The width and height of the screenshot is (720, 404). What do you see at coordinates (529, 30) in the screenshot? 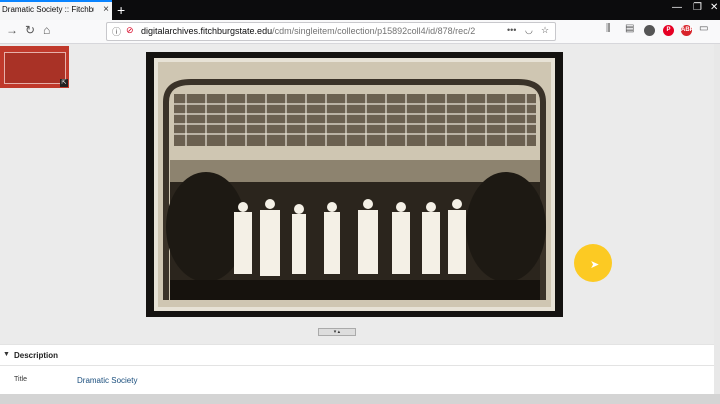
I see `pocket-icon: ◡` at bounding box center [529, 30].